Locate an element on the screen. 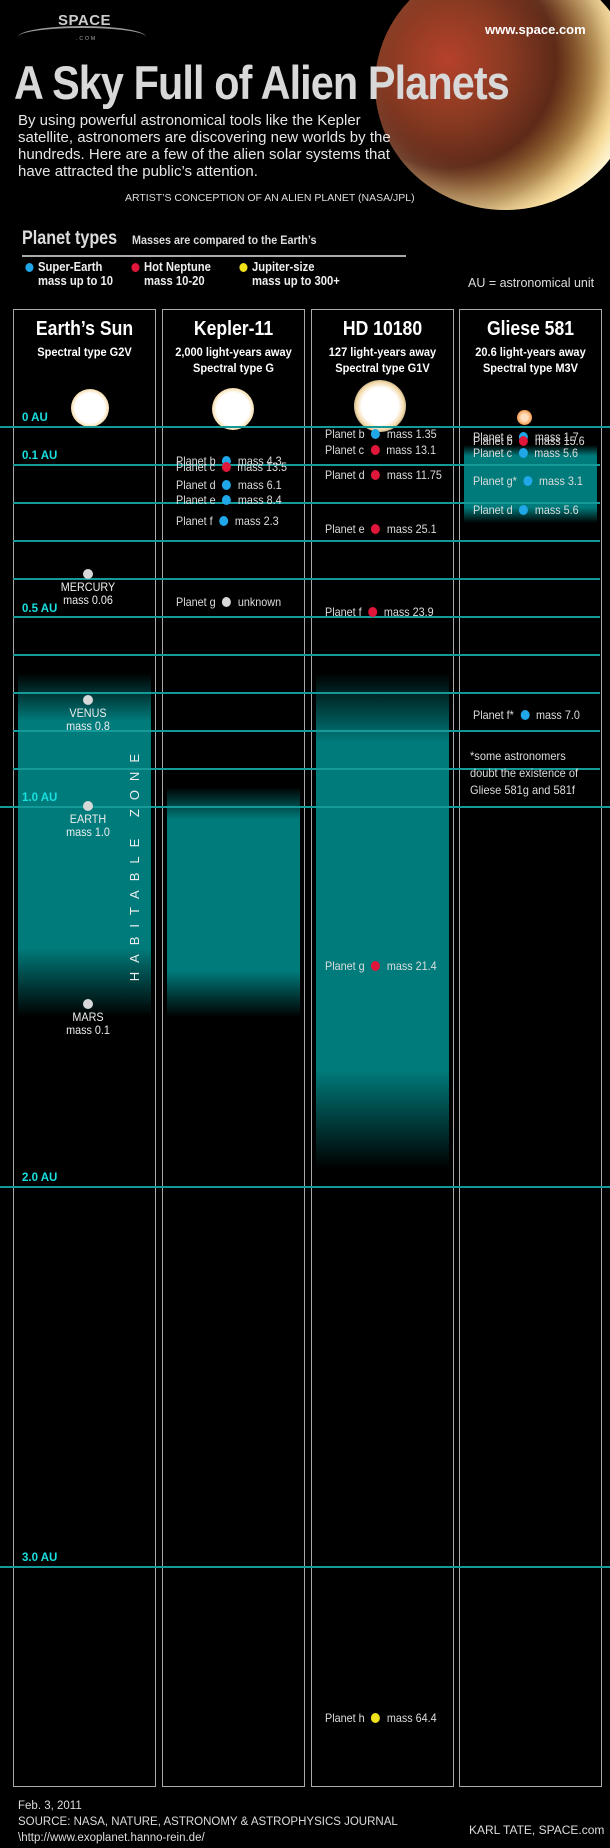  solar-dot-icon is located at coordinates (227, 601).